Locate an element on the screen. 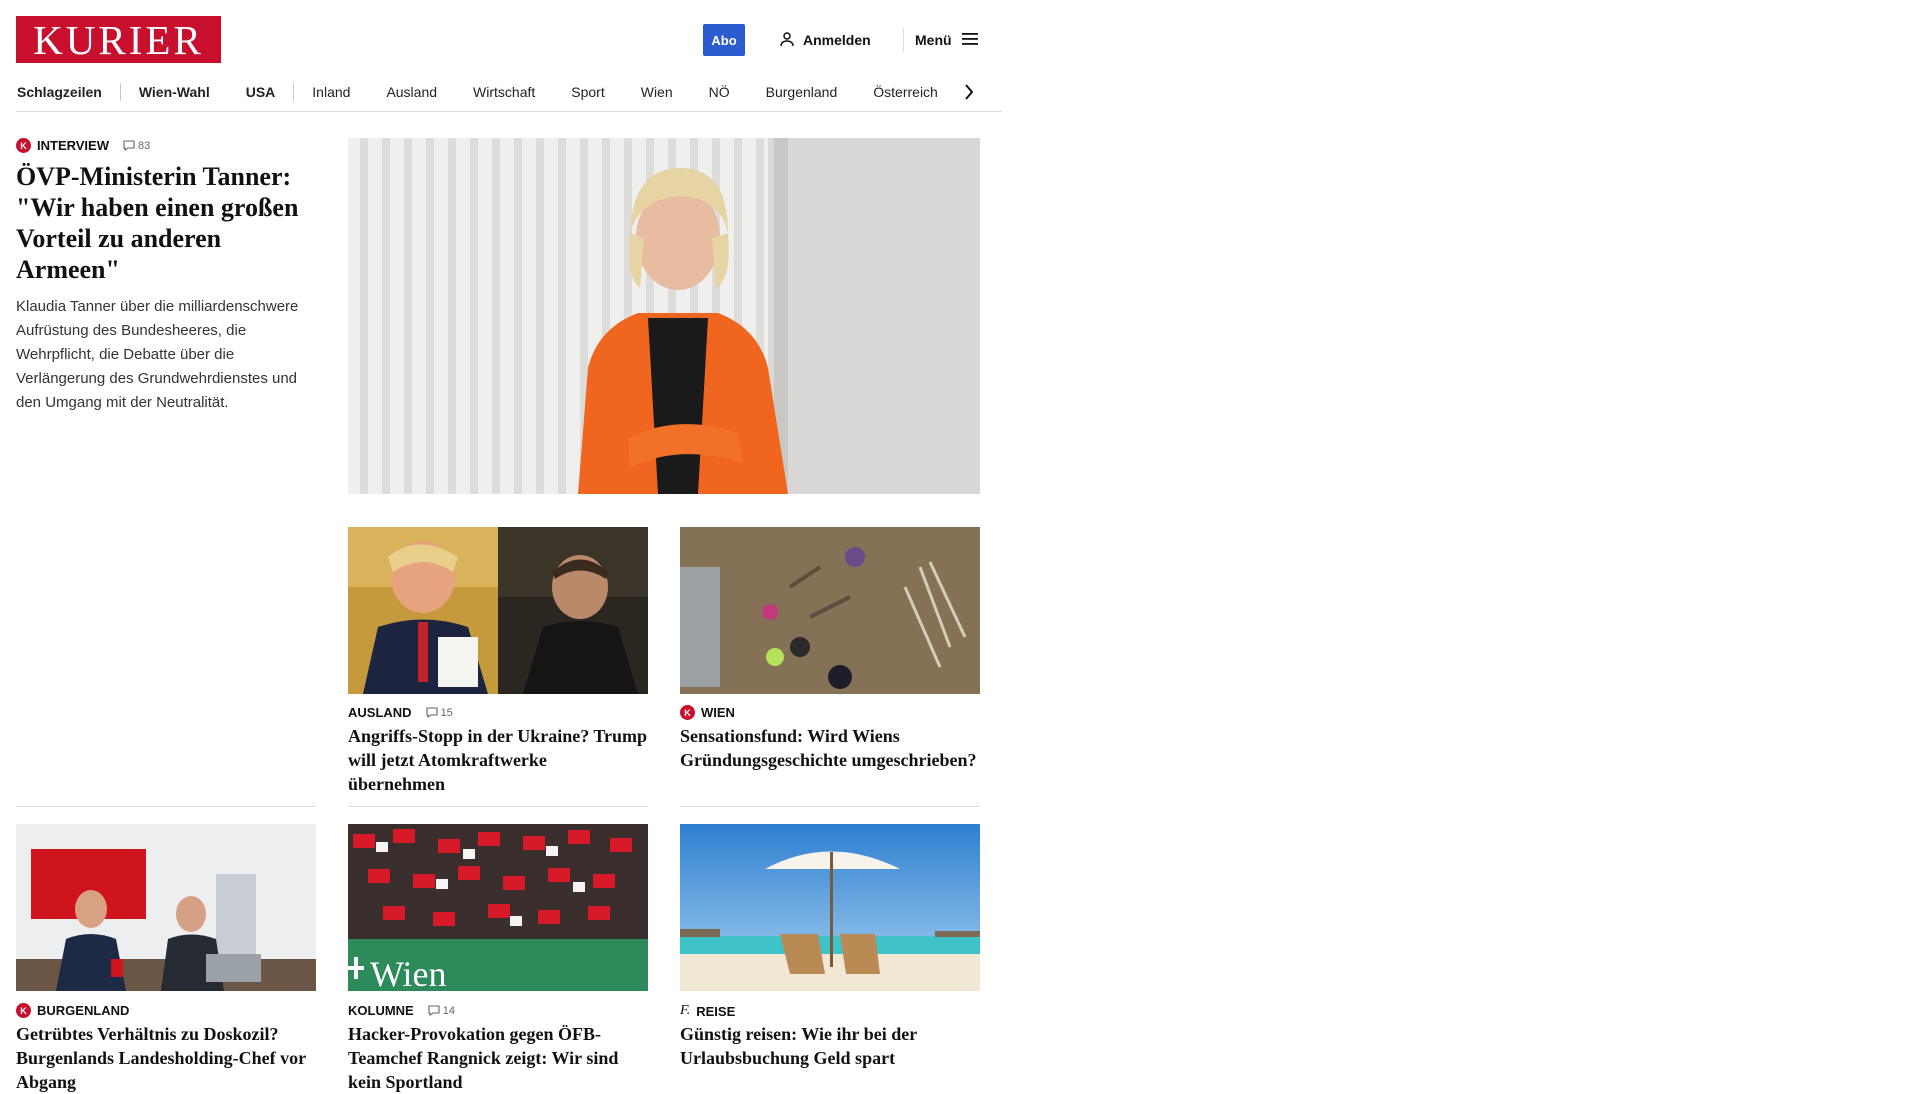 The height and width of the screenshot is (1094, 1920). card-meta-kolumne: Kolumne 14 is located at coordinates (401, 1010).